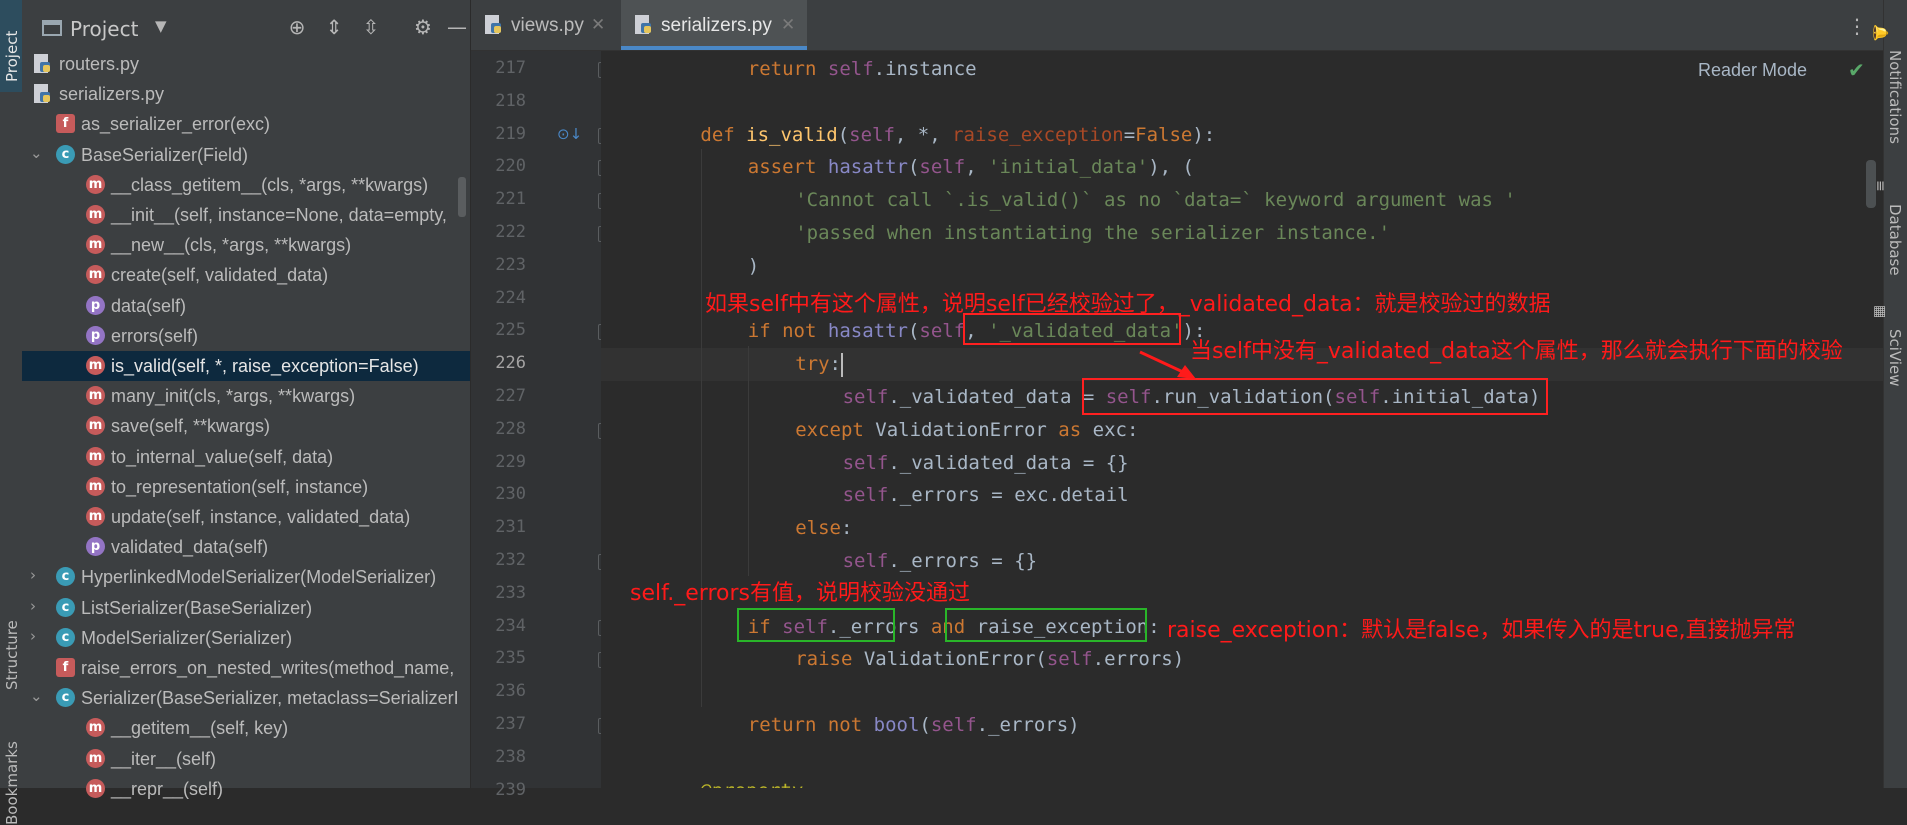 Image resolution: width=1907 pixels, height=825 pixels. Describe the element at coordinates (714, 25) in the screenshot. I see `tab-serializers-py: serializers.py ✕` at that location.